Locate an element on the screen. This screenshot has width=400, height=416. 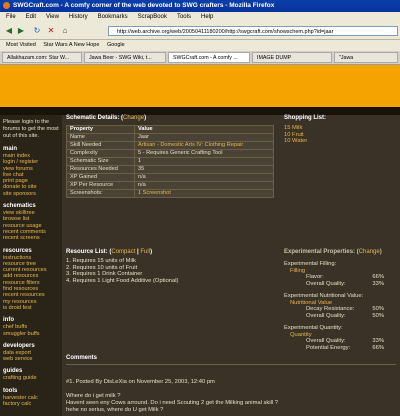
bookmark-google: Google is located at coordinates (116, 45).